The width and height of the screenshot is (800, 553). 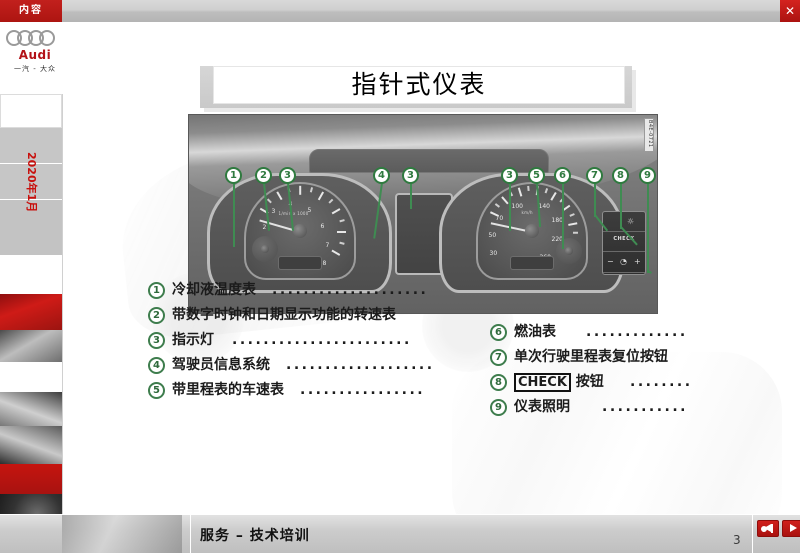 I want to click on callout-7: 7, so click(x=594, y=175).